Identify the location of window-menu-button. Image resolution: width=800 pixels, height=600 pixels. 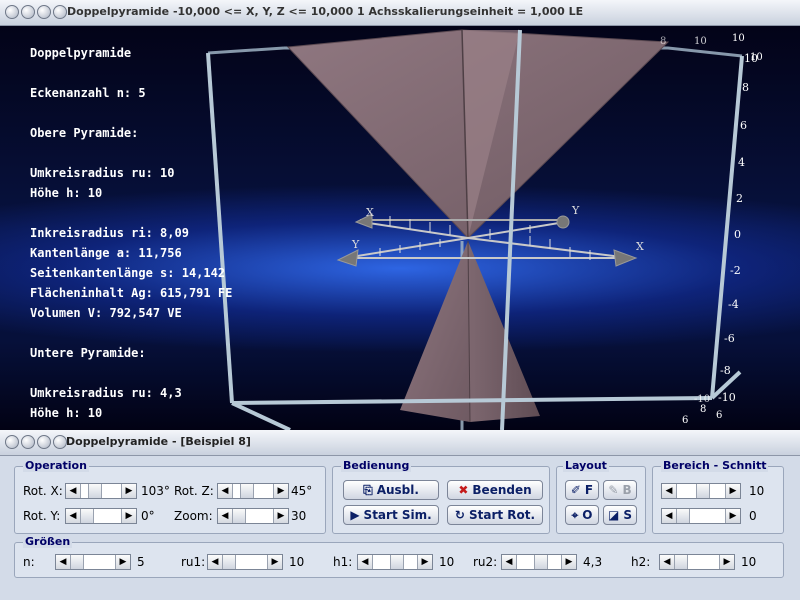
(12, 12).